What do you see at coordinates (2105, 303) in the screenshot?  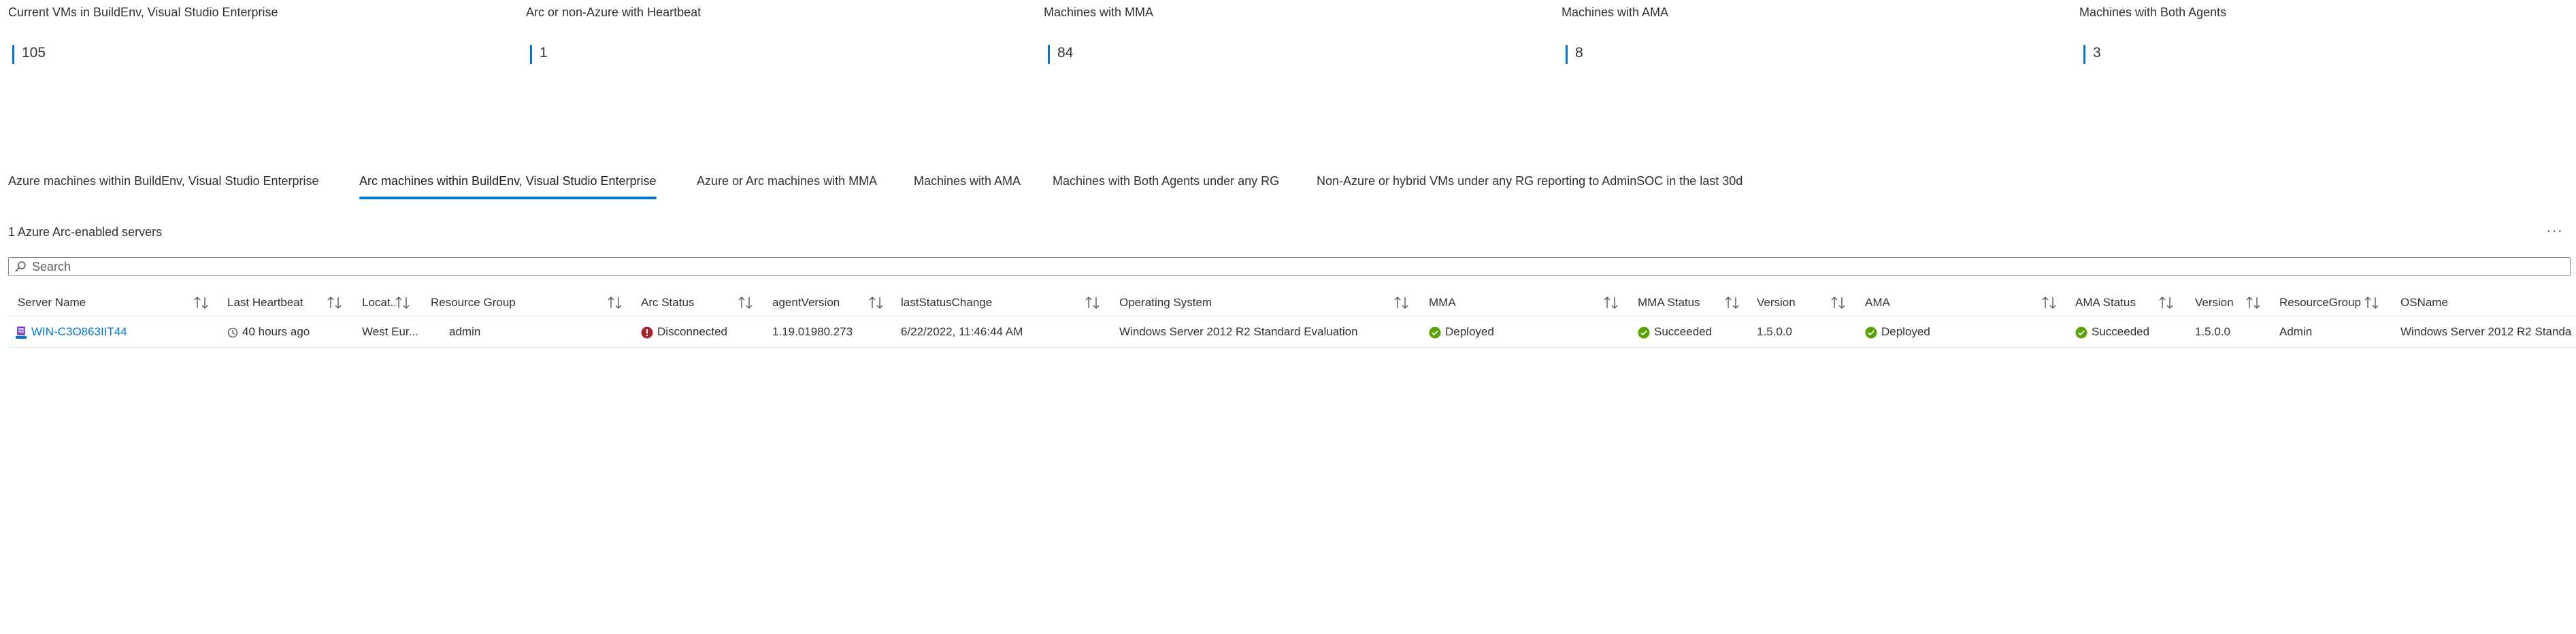 I see `column-header-ama-status: AMA Status` at bounding box center [2105, 303].